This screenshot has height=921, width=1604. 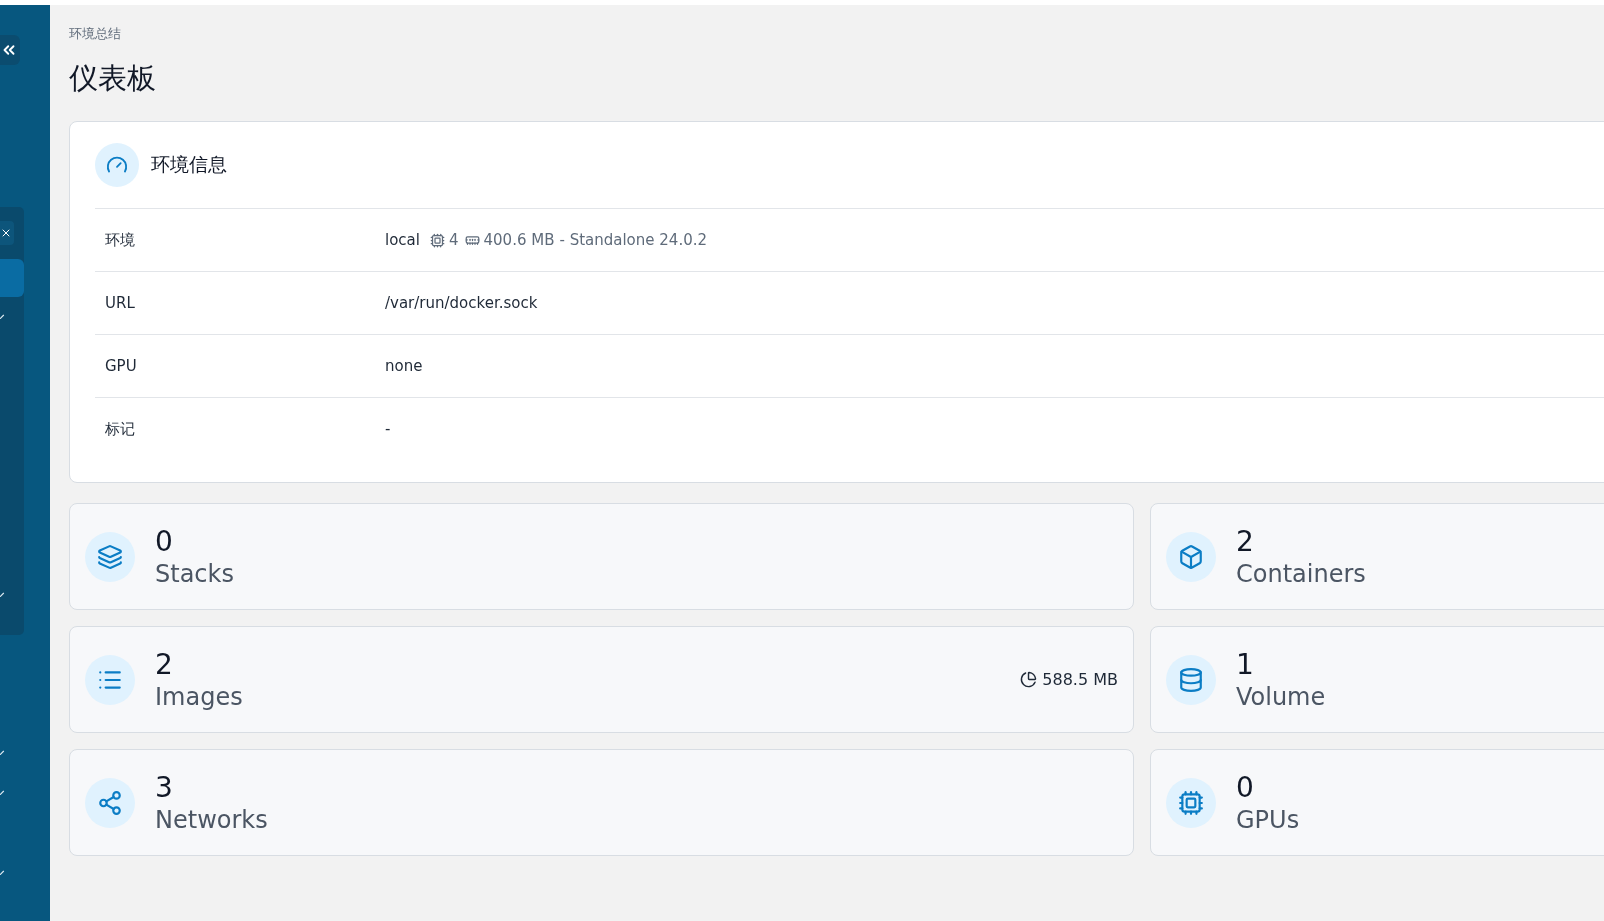 I want to click on row-label: GPU, so click(x=121, y=366).